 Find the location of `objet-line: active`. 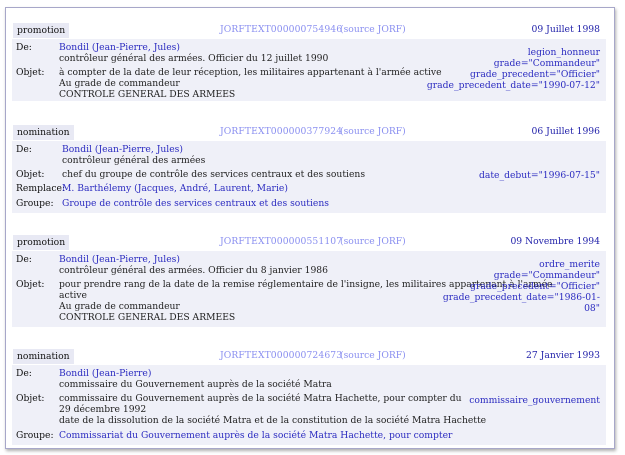

objet-line: active is located at coordinates (73, 295).